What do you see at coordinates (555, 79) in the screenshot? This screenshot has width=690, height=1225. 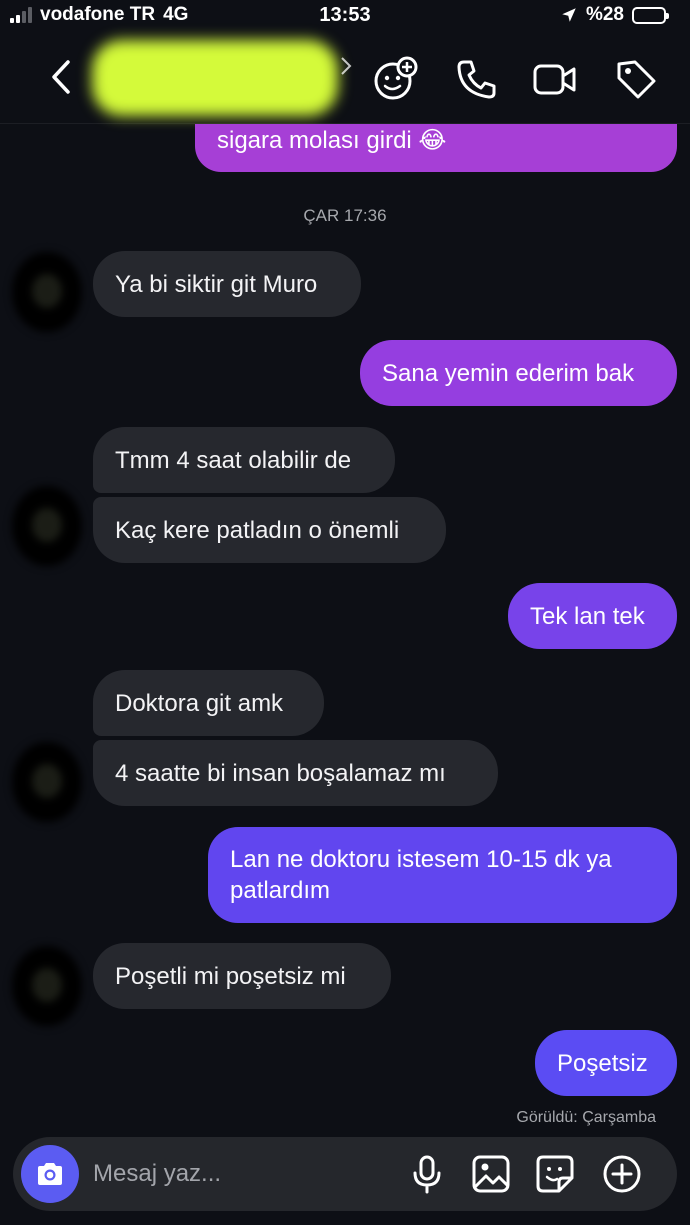 I see `video-icon` at bounding box center [555, 79].